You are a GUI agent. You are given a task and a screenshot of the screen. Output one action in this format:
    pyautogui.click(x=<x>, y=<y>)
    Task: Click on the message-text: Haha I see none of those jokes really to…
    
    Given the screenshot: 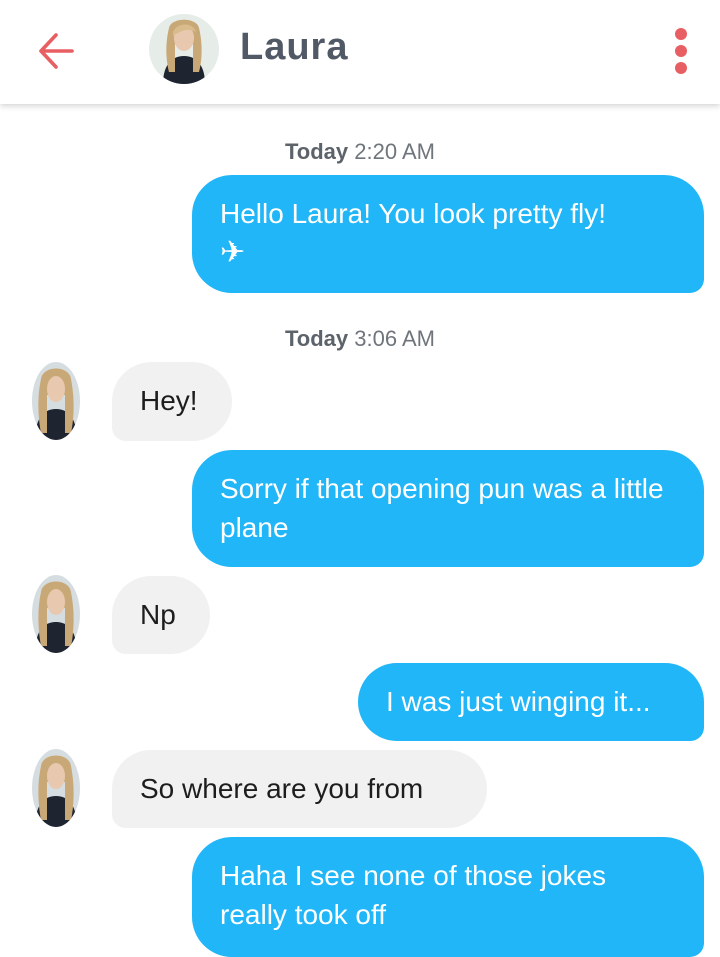 What is the action you would take?
    pyautogui.click(x=413, y=895)
    